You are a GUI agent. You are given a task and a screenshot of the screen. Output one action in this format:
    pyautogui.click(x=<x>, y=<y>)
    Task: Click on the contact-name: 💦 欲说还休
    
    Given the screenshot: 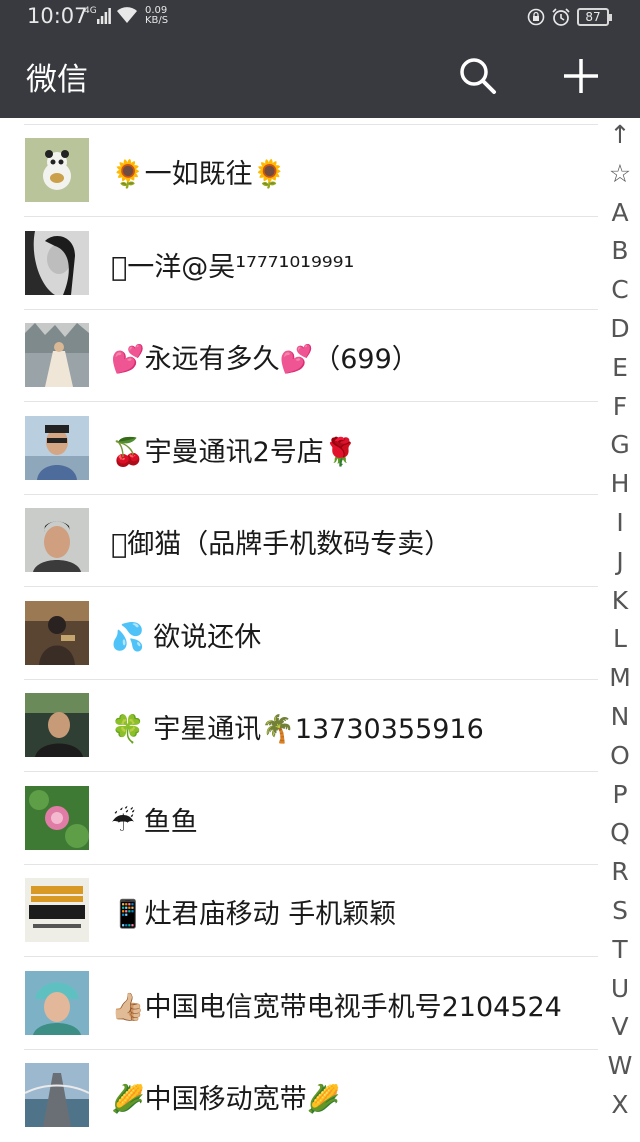 What is the action you would take?
    pyautogui.click(x=186, y=637)
    